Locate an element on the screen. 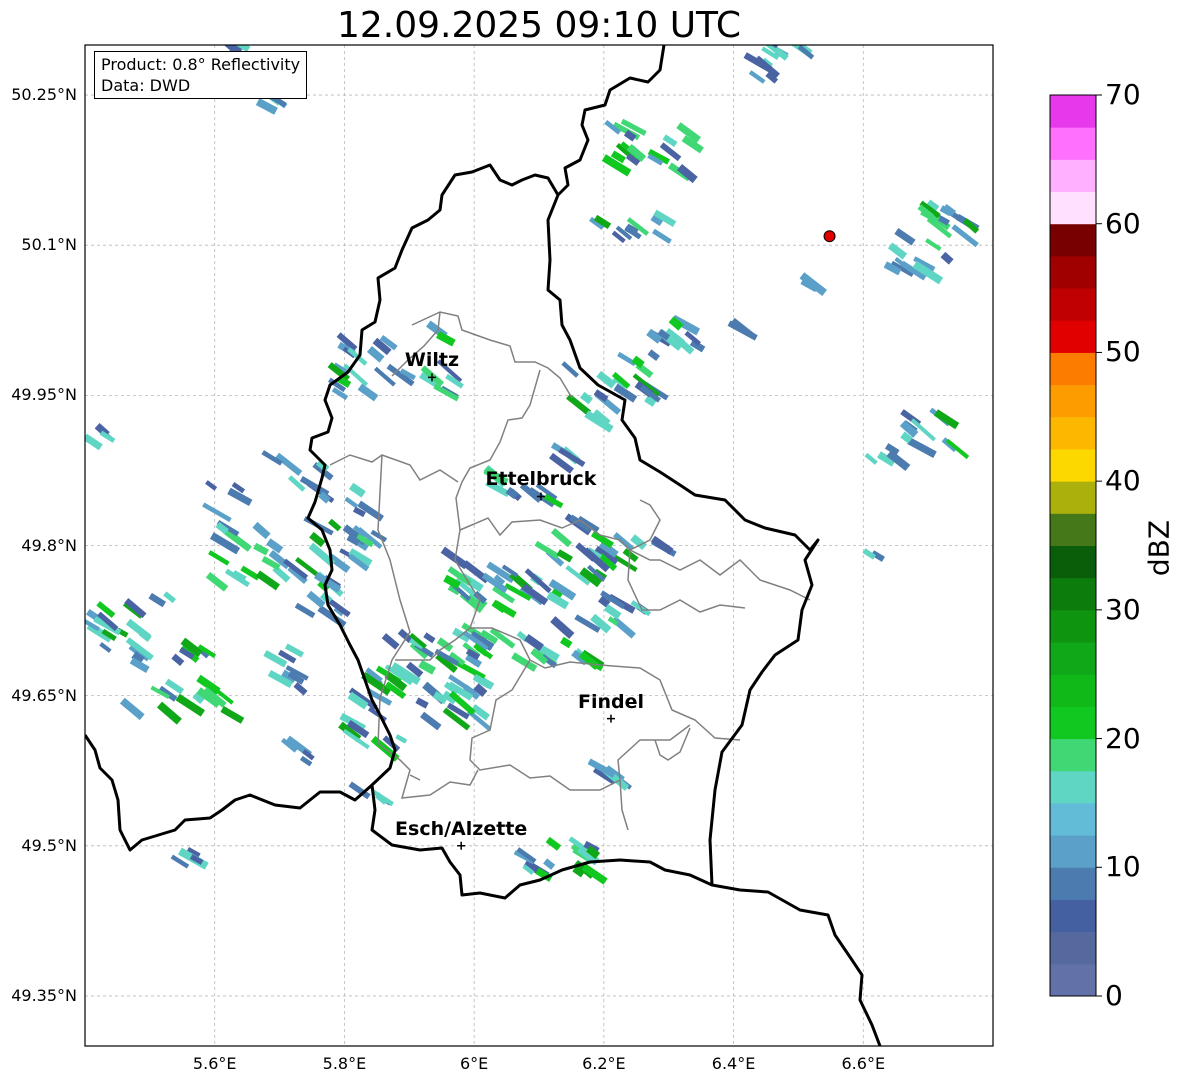  colorbar is located at coordinates (1075, 545).